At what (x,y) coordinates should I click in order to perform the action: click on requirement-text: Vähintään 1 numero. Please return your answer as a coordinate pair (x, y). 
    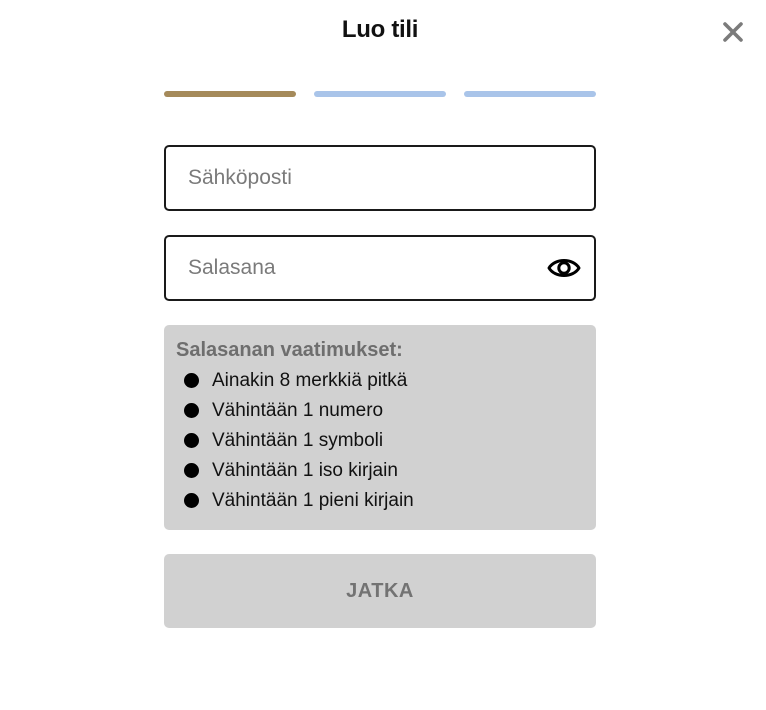
    Looking at the image, I should click on (298, 410).